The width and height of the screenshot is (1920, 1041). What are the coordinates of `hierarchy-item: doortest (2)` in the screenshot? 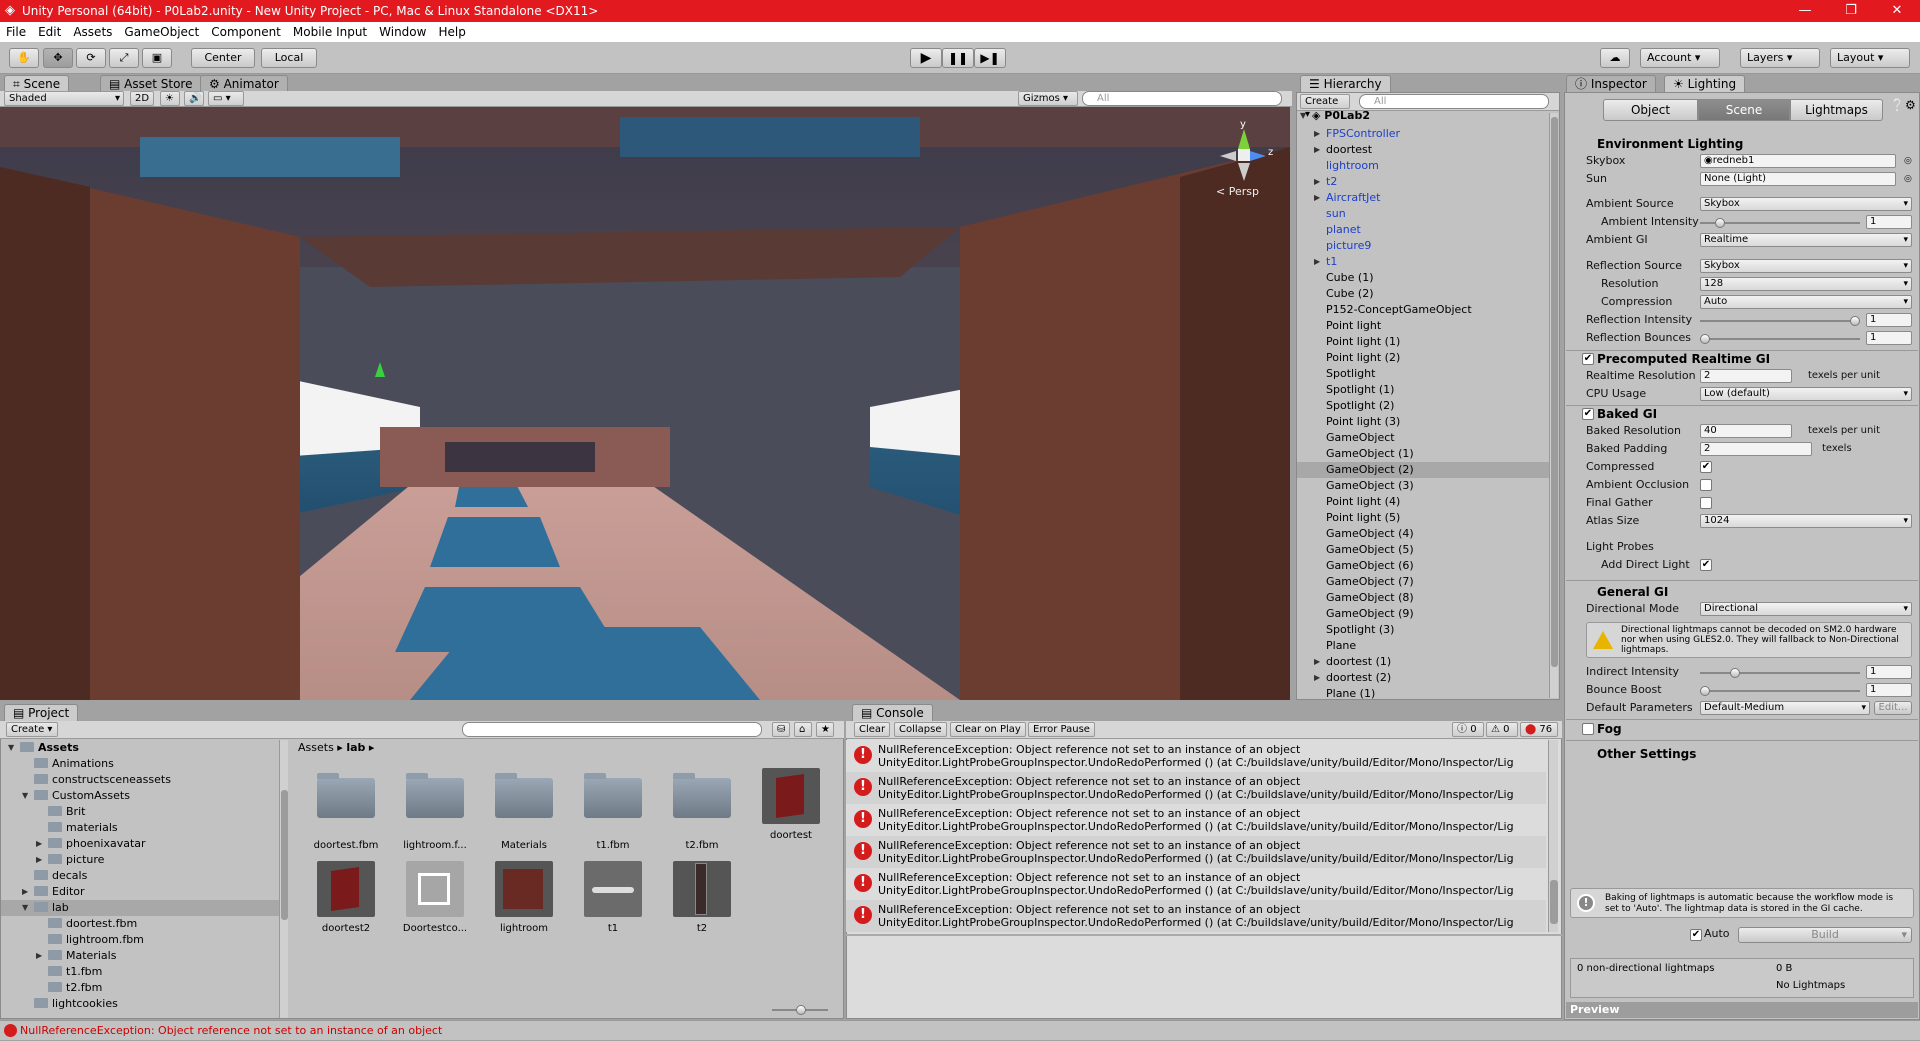 It's located at (1358, 678).